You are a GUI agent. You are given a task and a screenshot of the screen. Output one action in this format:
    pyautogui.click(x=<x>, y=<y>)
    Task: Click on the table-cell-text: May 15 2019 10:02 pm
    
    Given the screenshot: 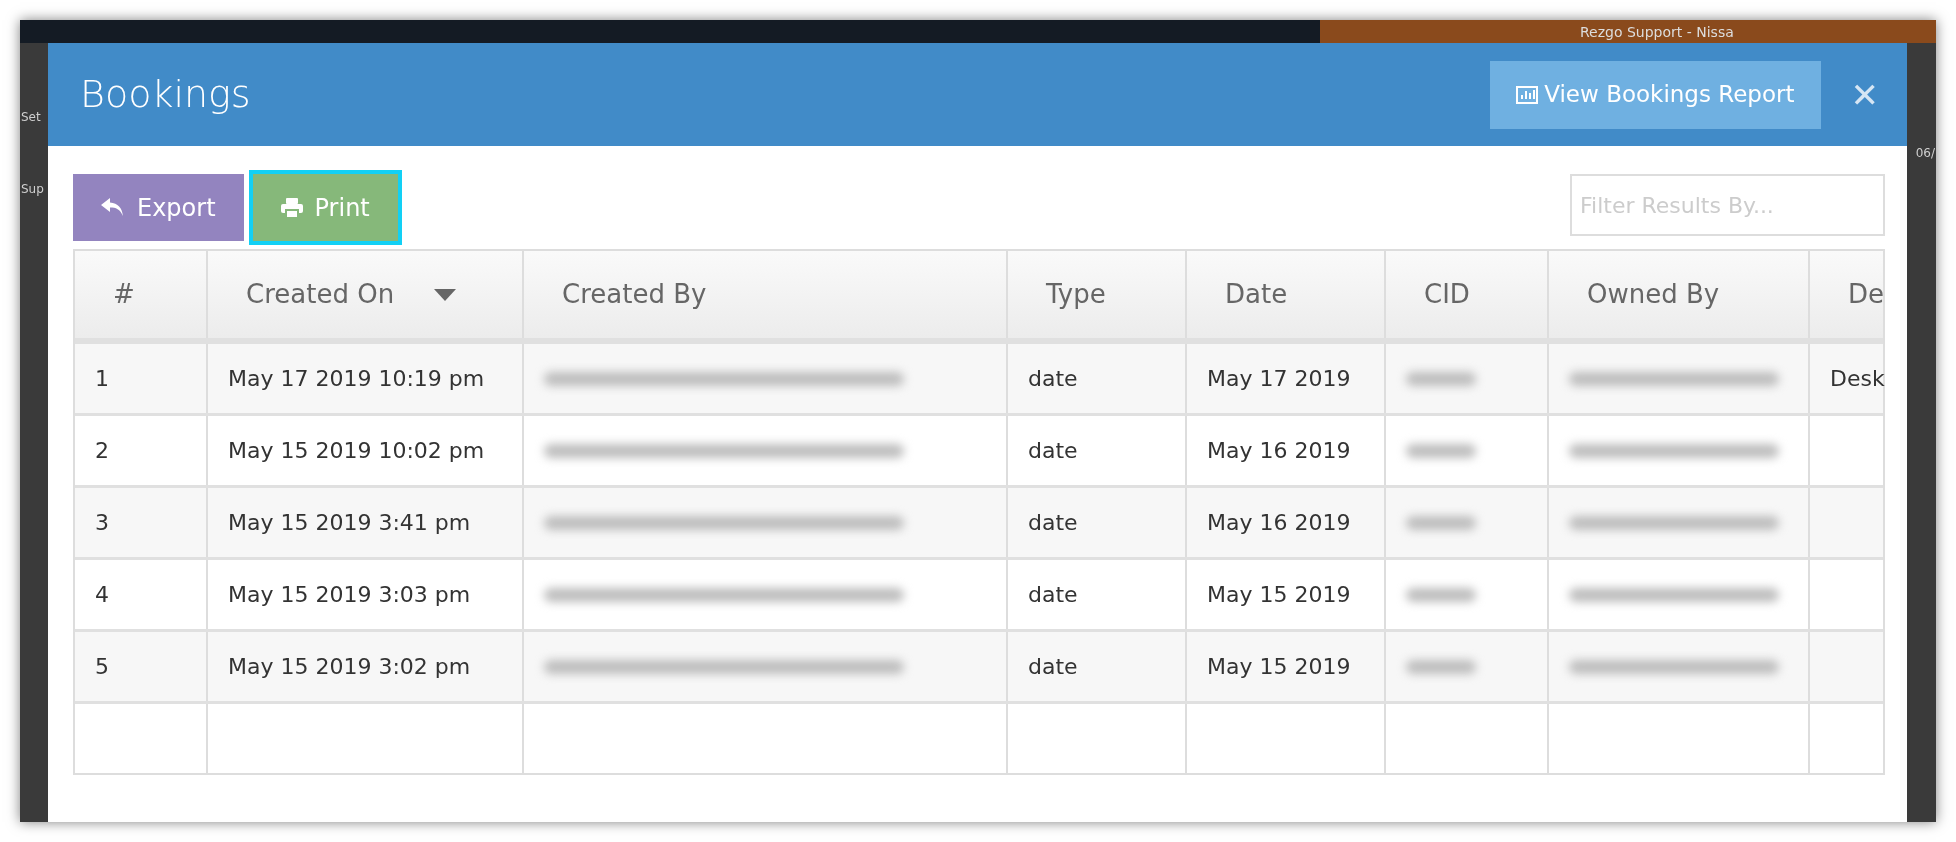 What is the action you would take?
    pyautogui.click(x=356, y=451)
    